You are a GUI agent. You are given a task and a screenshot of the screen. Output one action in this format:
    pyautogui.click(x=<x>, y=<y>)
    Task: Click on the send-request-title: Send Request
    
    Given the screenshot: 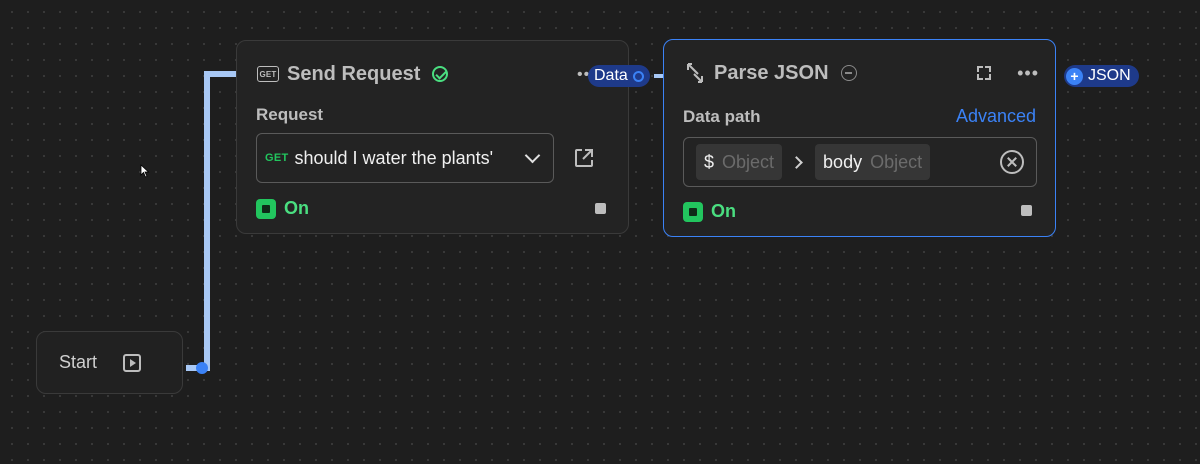 What is the action you would take?
    pyautogui.click(x=354, y=73)
    